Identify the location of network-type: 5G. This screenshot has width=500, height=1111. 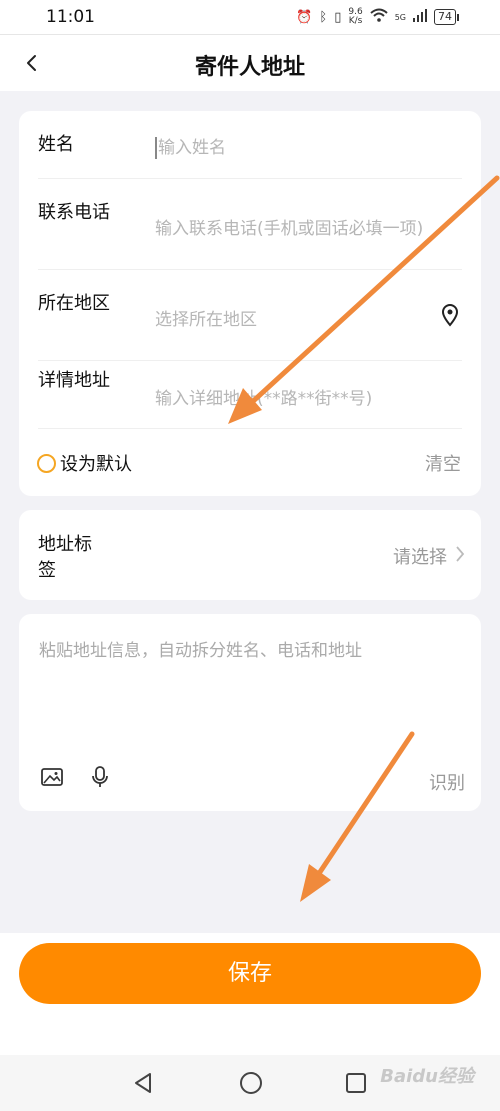
(400, 17).